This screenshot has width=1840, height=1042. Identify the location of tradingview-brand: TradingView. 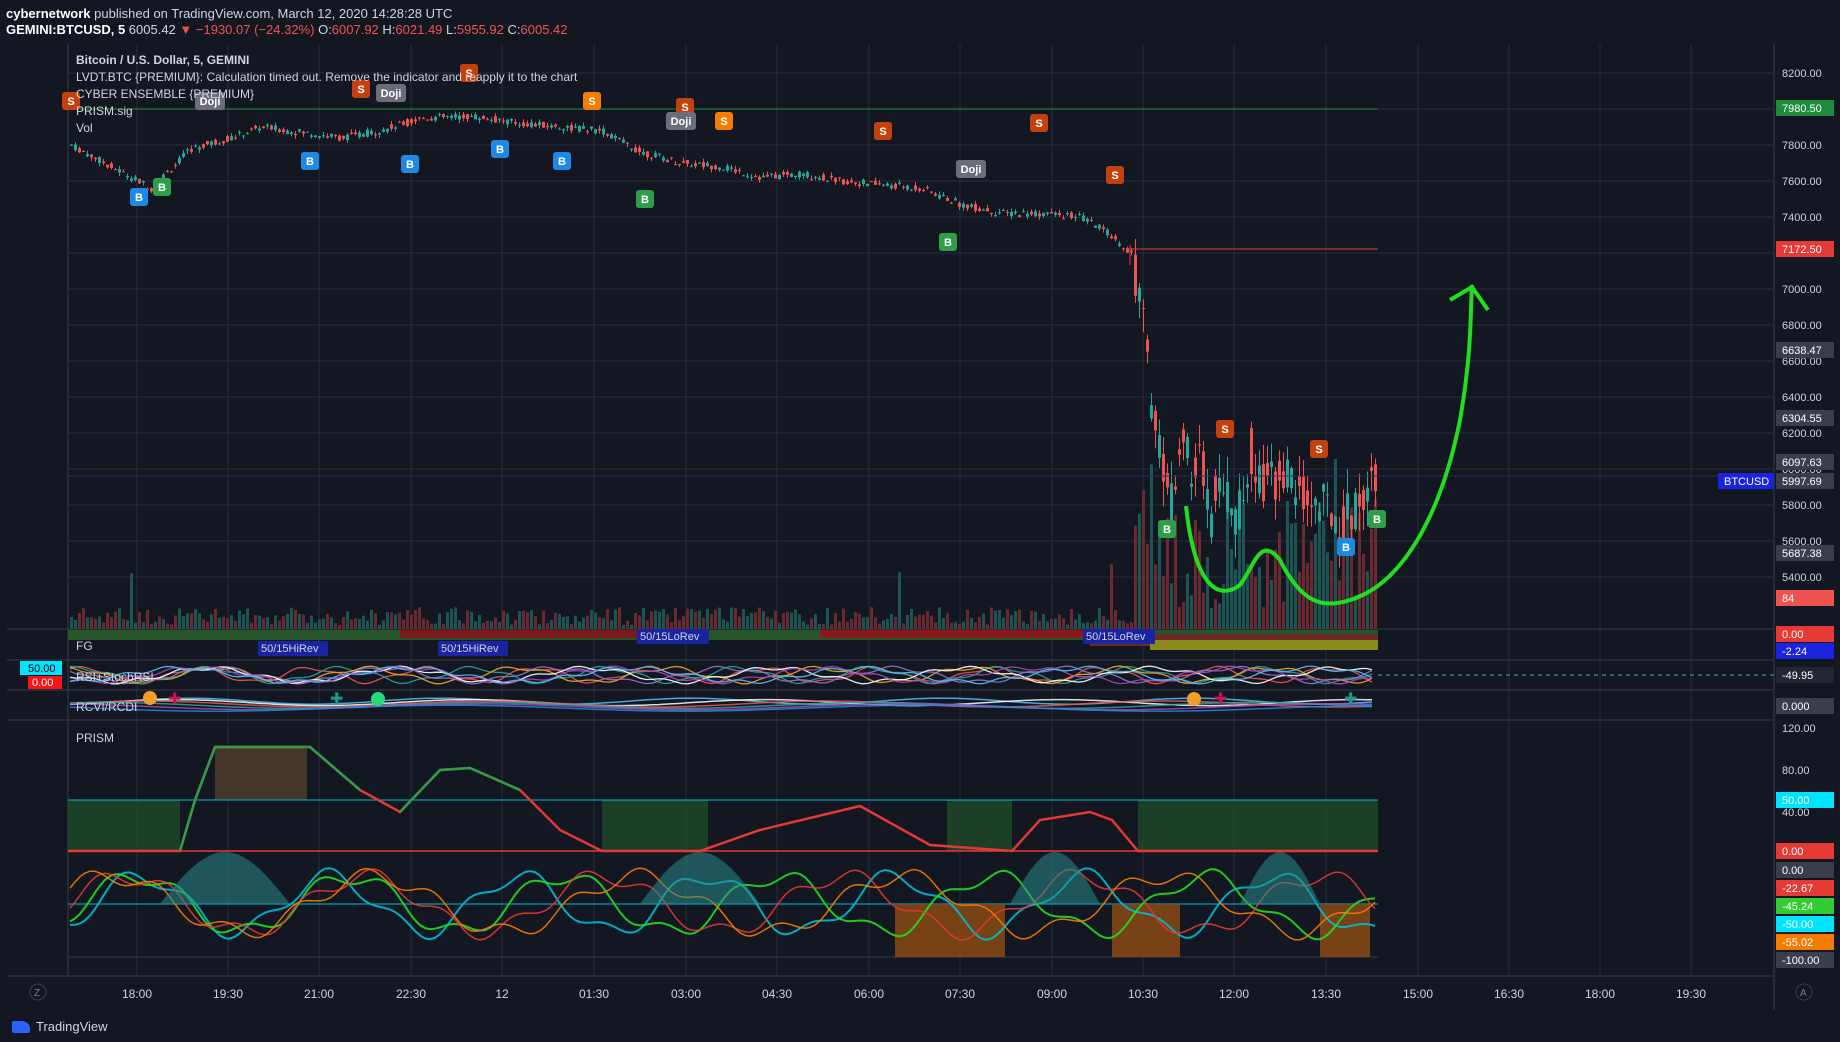
(72, 1026).